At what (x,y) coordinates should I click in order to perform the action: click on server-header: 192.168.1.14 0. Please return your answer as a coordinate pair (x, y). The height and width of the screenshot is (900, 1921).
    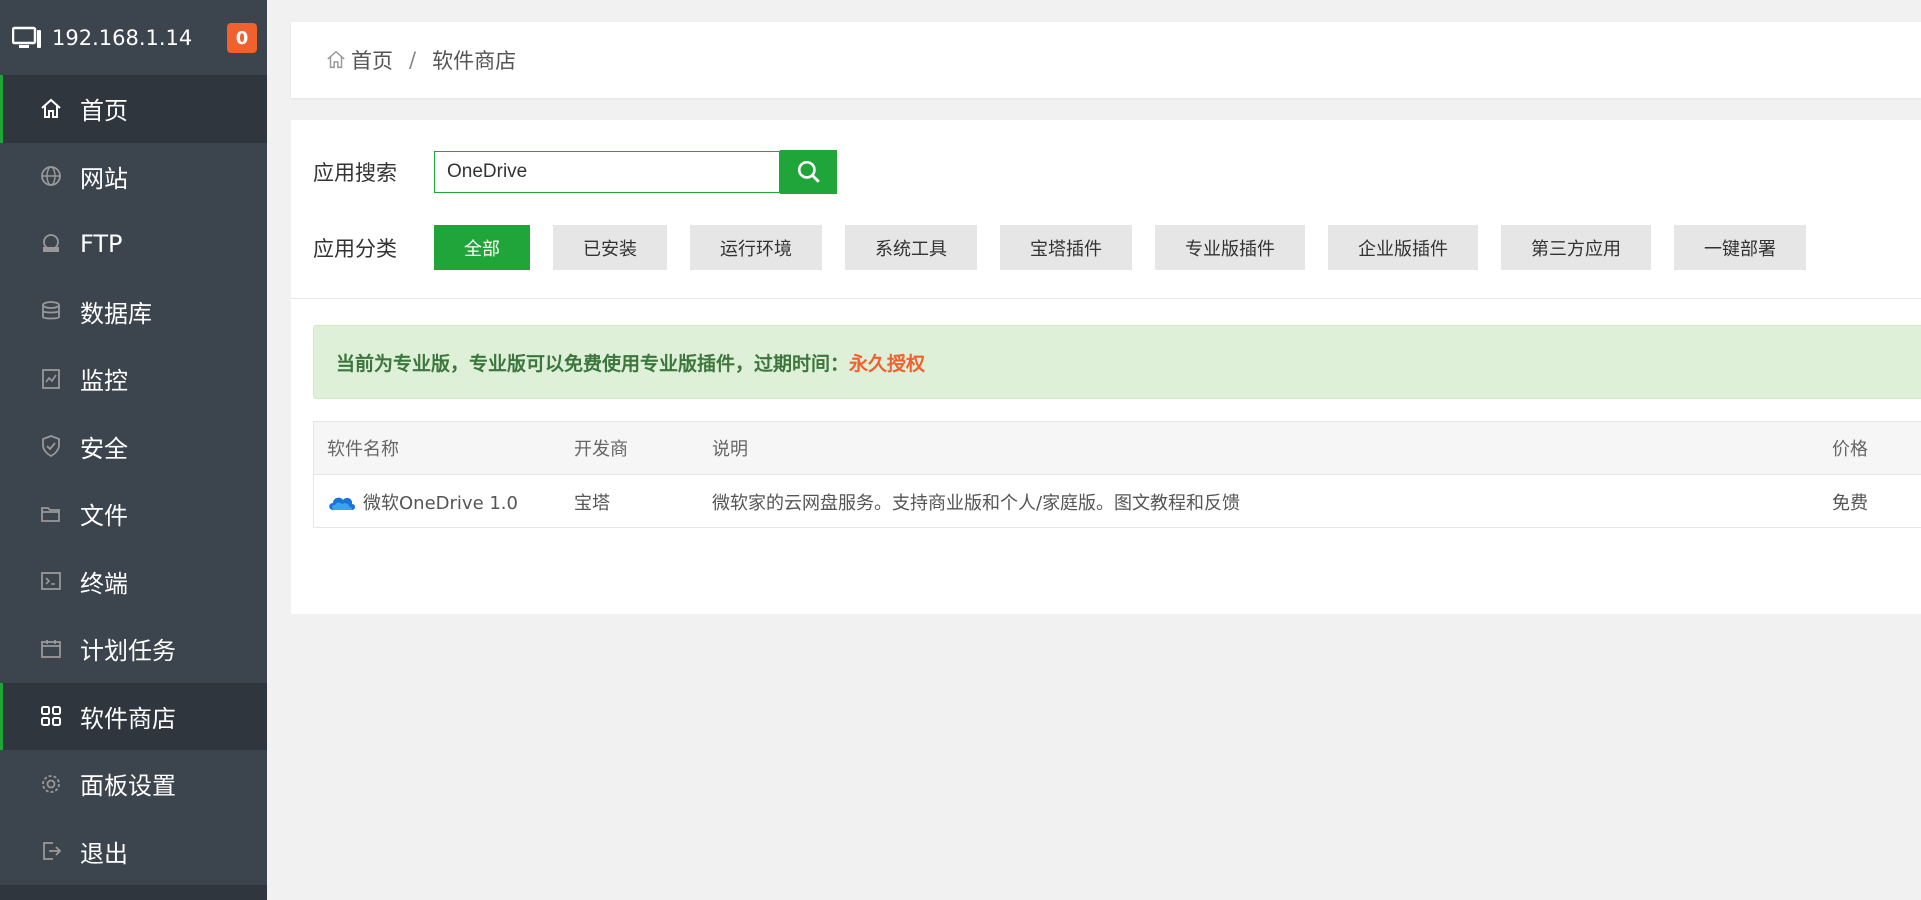
    Looking at the image, I should click on (133, 37).